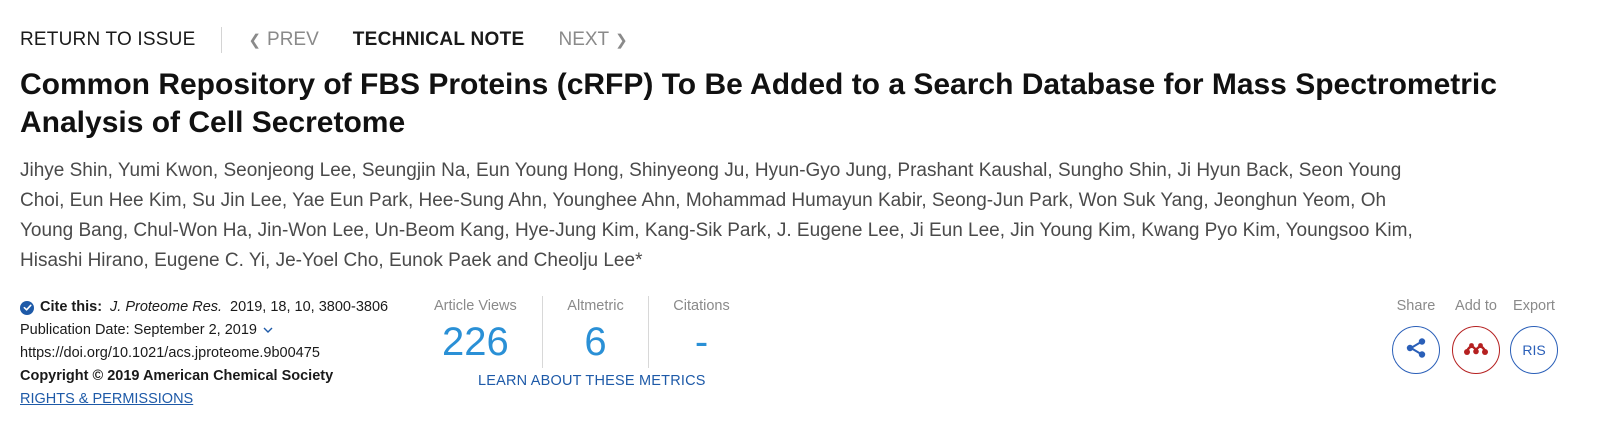 This screenshot has height=447, width=1600. I want to click on citations-value: -, so click(701, 342).